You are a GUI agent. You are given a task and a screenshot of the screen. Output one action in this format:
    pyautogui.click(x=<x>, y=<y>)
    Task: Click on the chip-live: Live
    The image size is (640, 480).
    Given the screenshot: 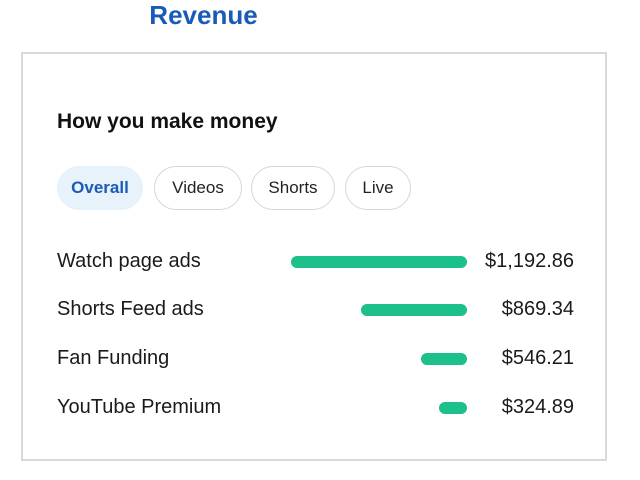 What is the action you would take?
    pyautogui.click(x=378, y=188)
    